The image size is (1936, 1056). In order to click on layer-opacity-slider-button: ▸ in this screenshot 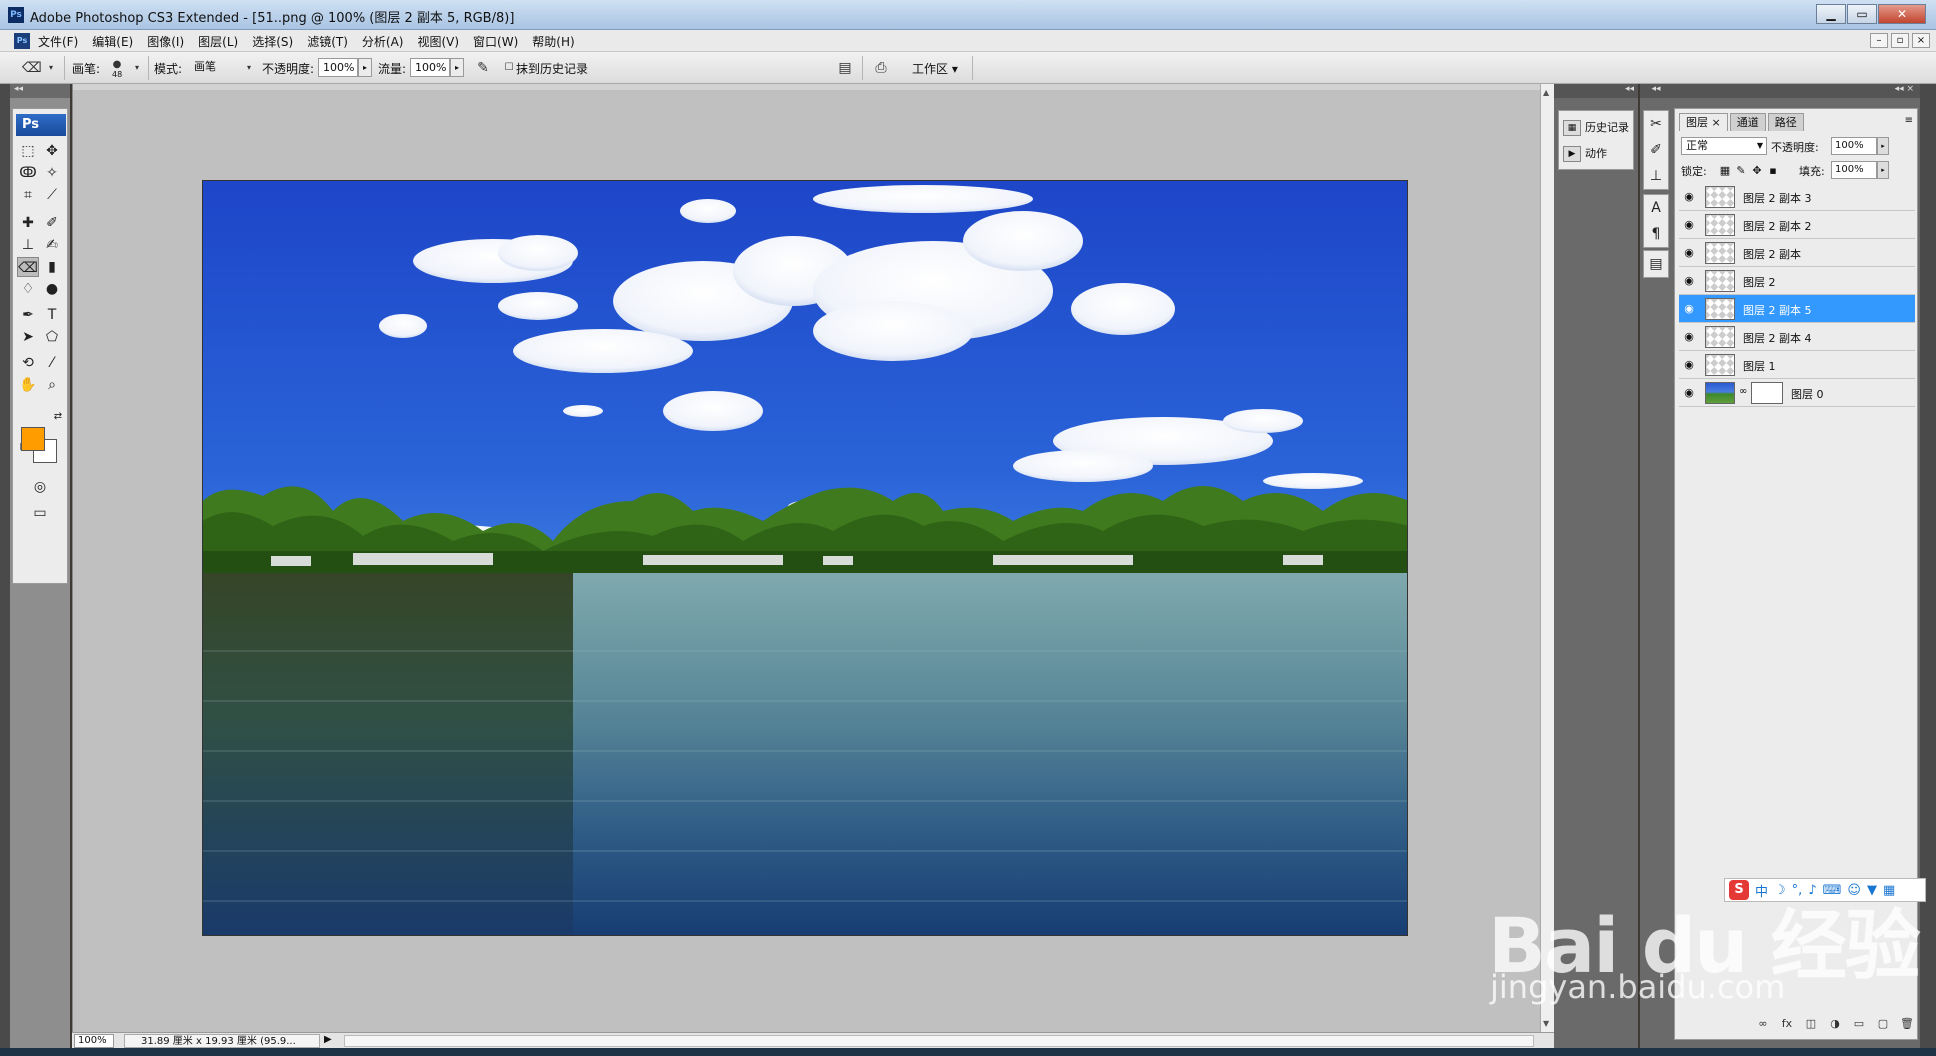, I will do `click(1883, 146)`.